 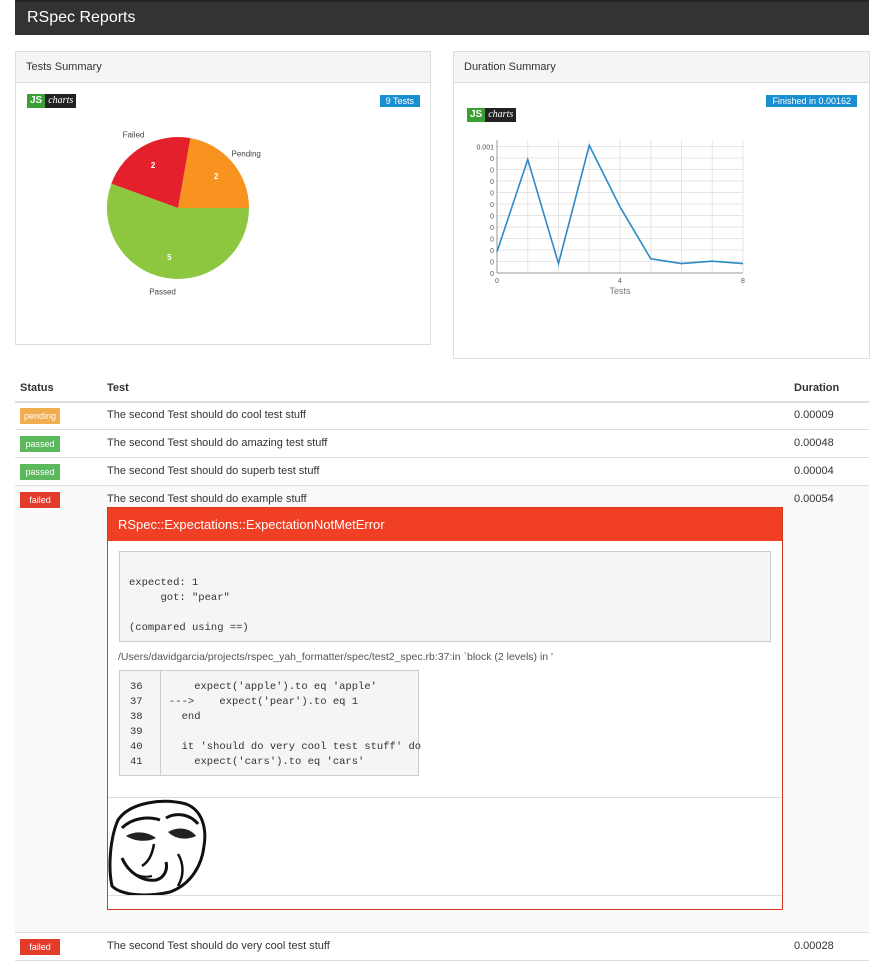 What do you see at coordinates (245, 153) in the screenshot?
I see `pie-category-label: Pending` at bounding box center [245, 153].